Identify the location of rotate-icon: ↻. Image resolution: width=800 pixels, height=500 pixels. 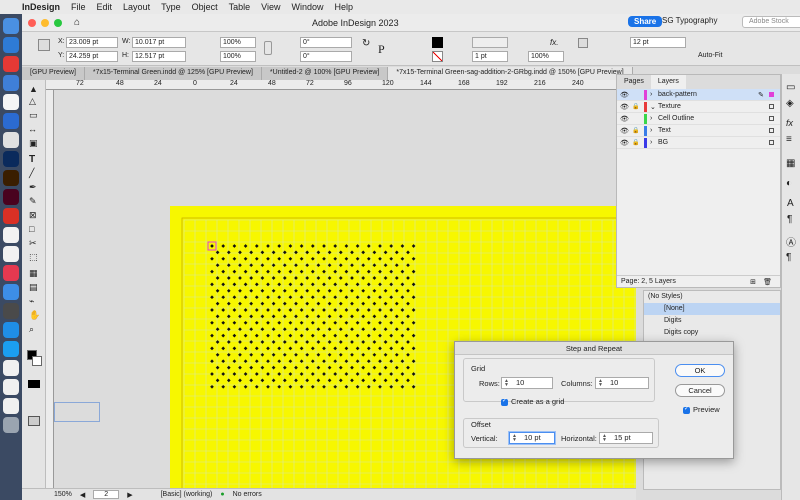
(366, 43).